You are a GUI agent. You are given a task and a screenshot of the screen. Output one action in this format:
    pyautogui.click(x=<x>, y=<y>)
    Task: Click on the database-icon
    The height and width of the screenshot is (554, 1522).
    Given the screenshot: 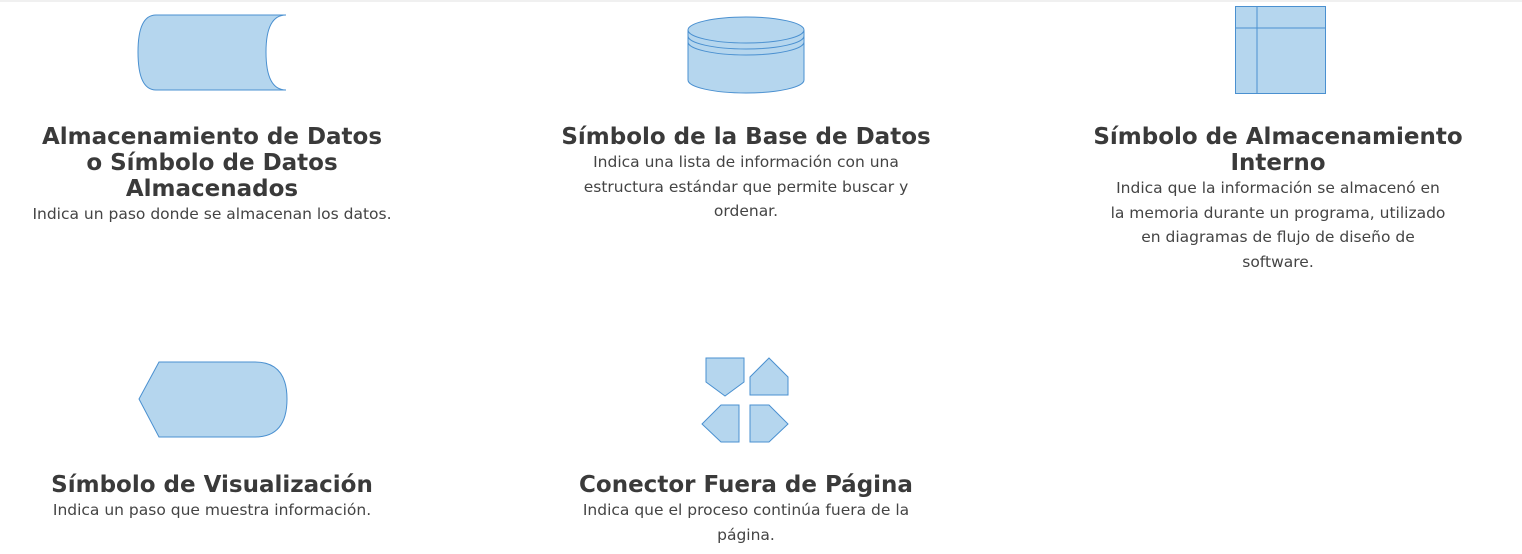 What is the action you would take?
    pyautogui.click(x=746, y=55)
    